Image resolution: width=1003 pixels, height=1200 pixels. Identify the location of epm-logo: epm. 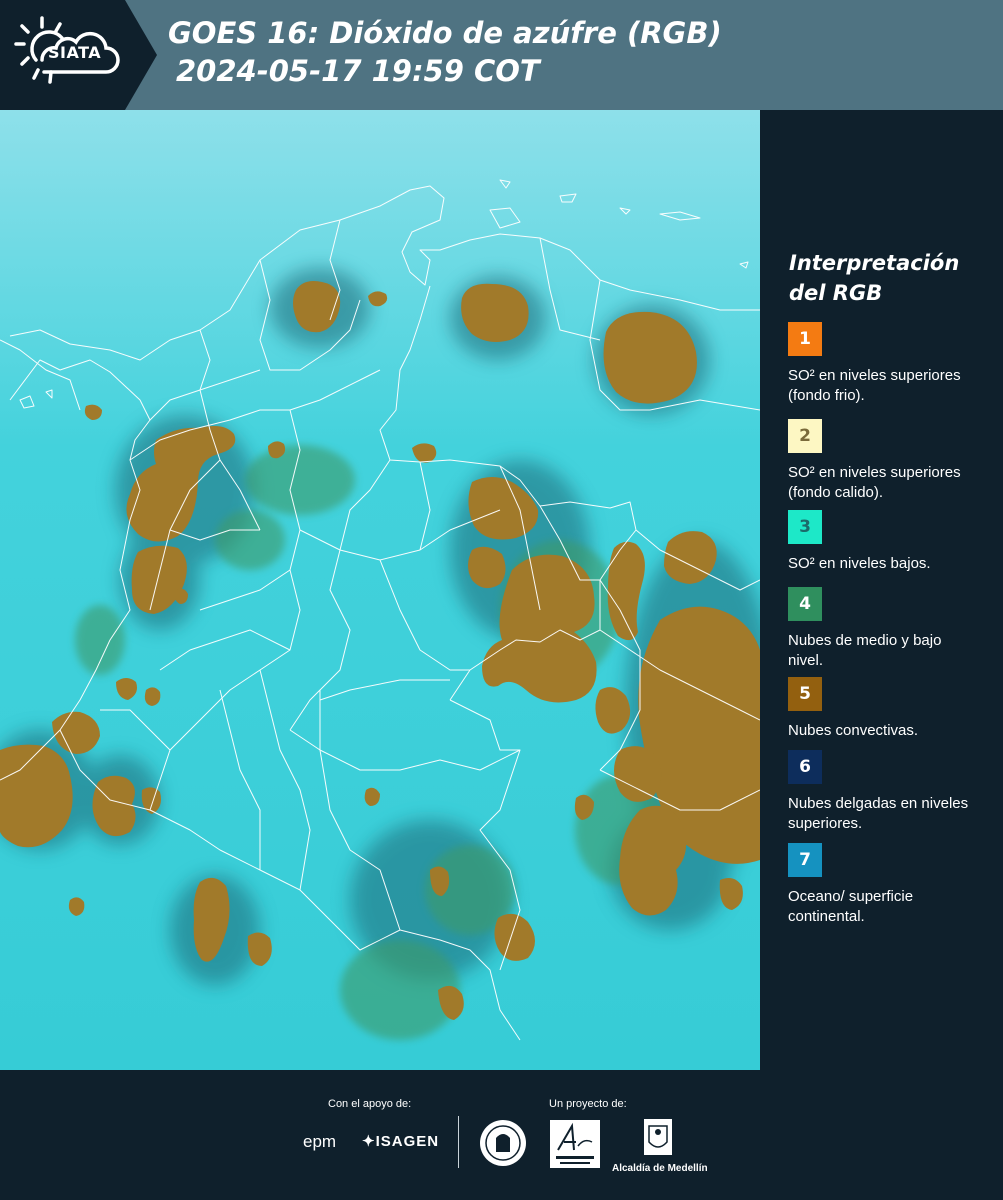
(319, 1142).